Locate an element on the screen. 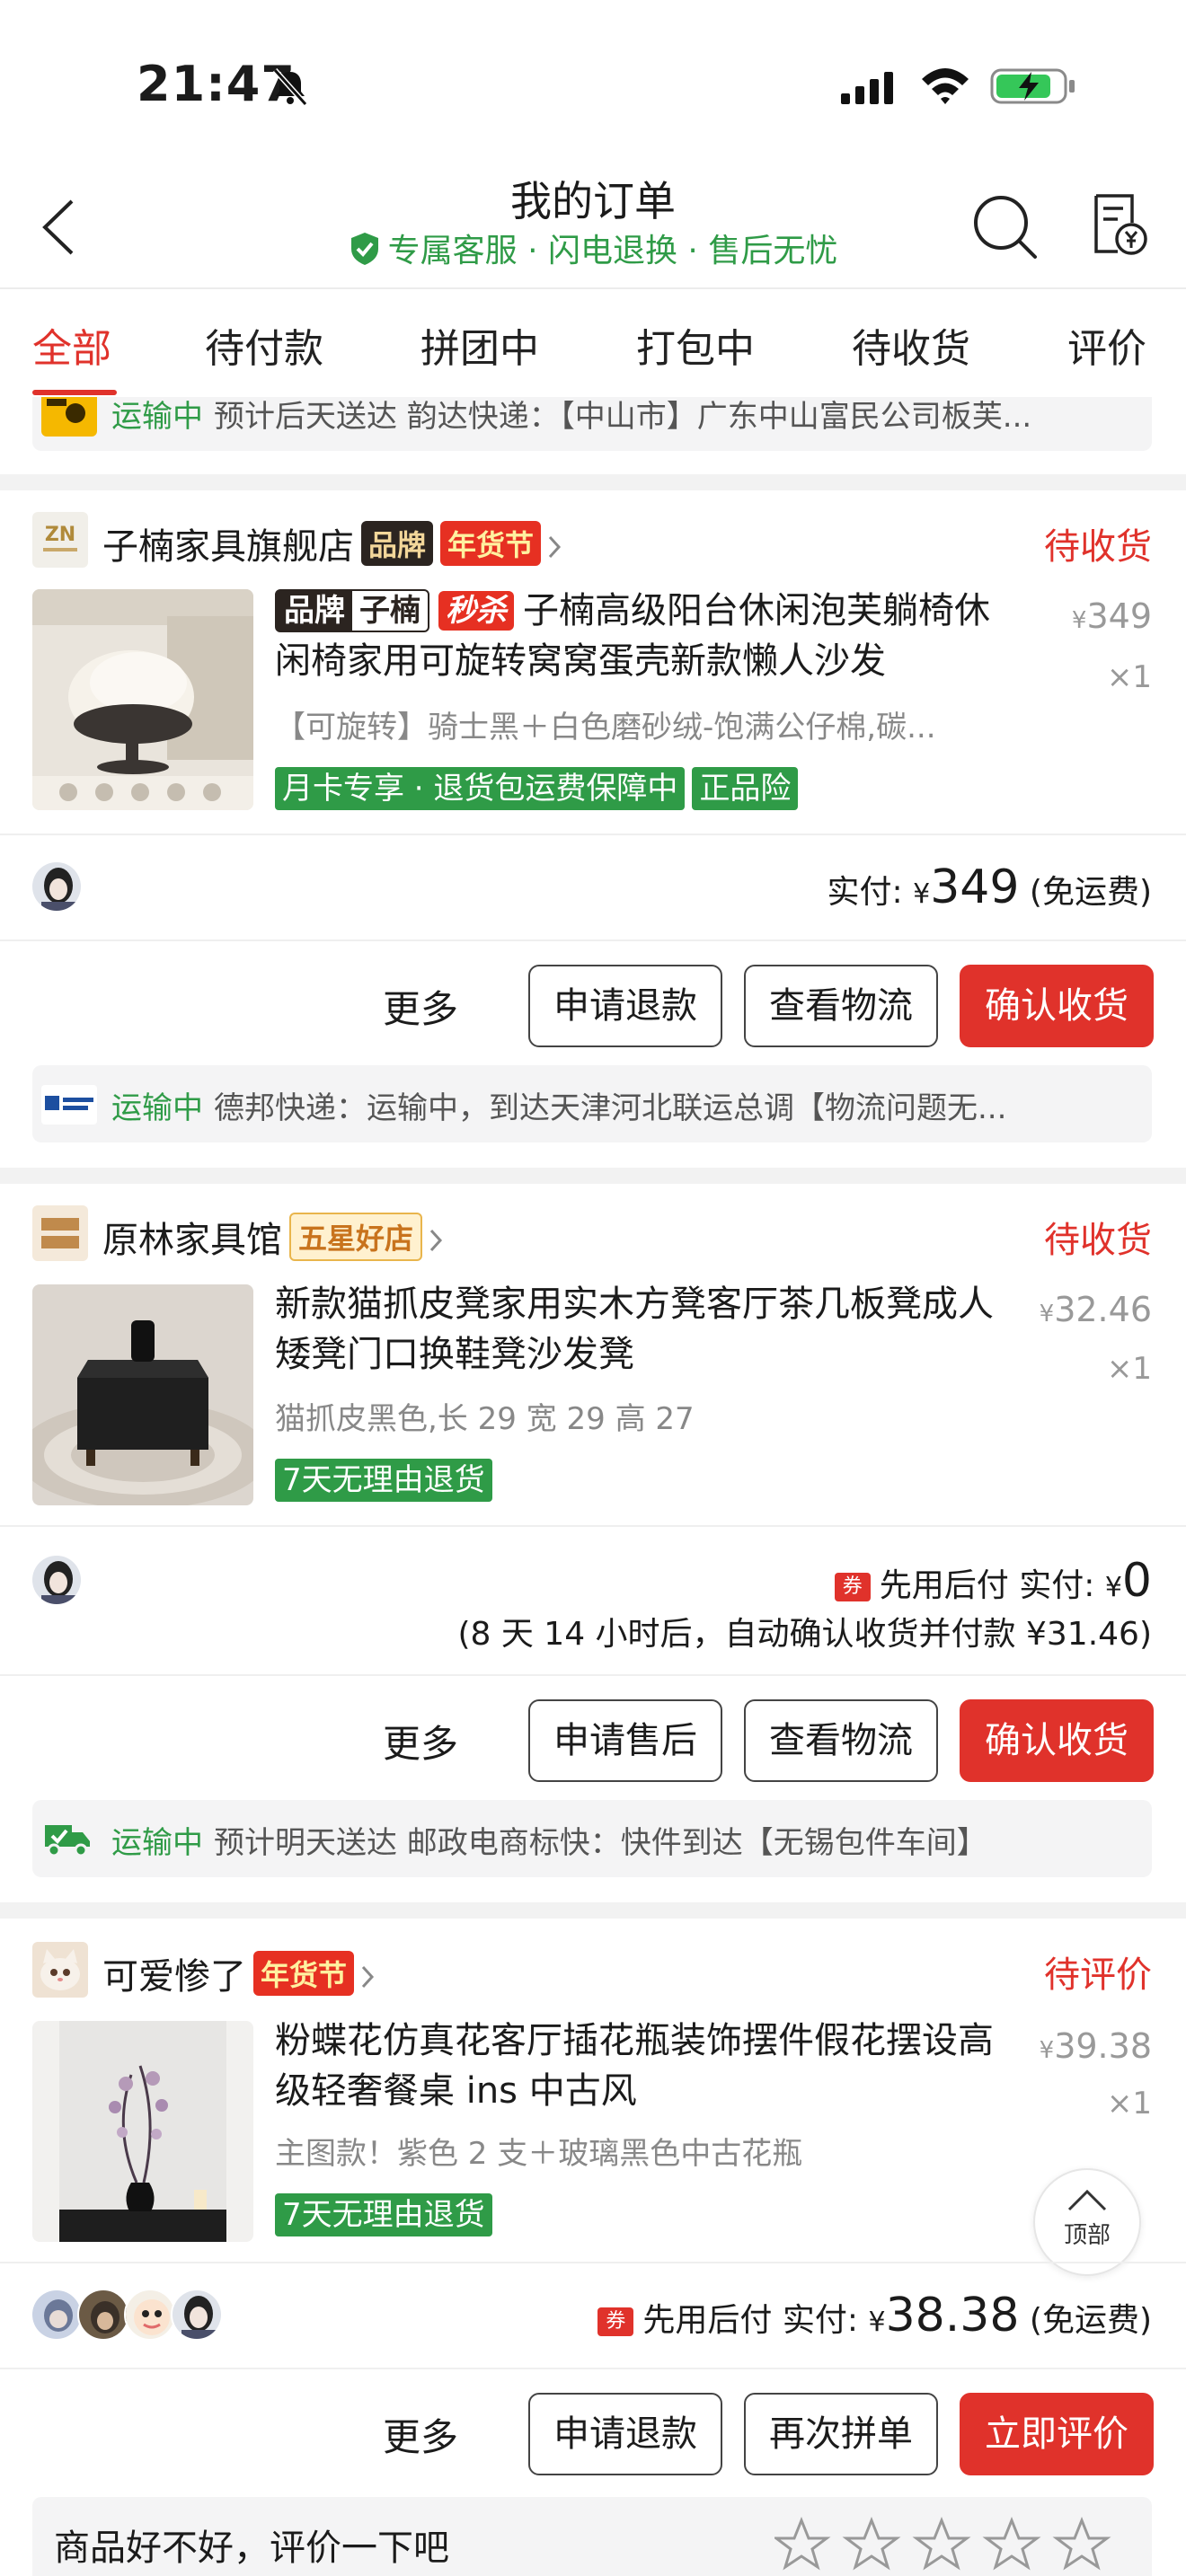 The image size is (1186, 2576). active-tab-indicator is located at coordinates (74, 392).